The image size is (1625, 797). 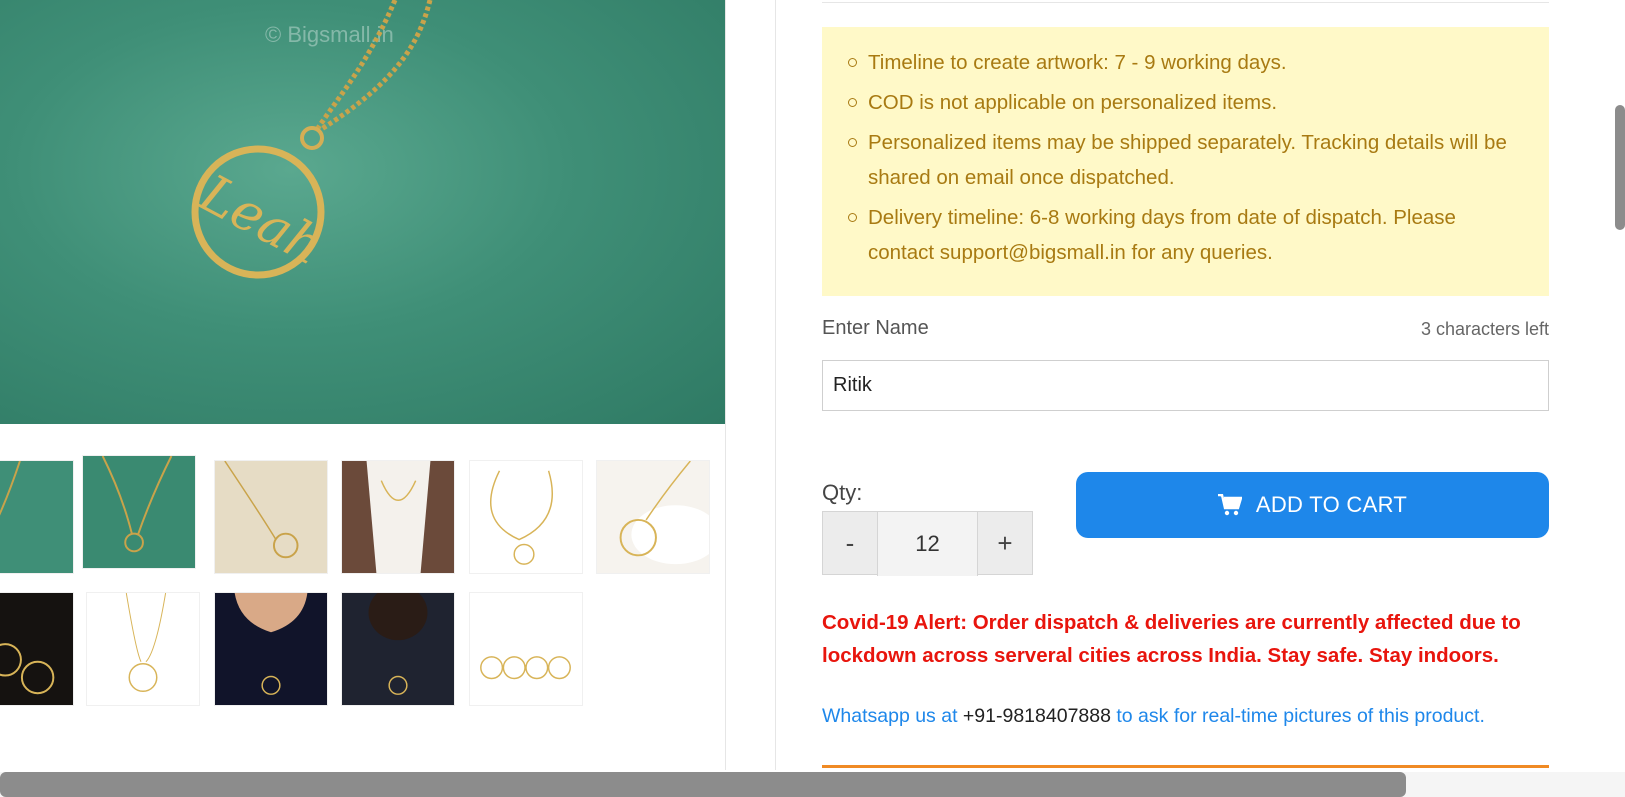 What do you see at coordinates (850, 543) in the screenshot?
I see `decrease-quantity-button: -` at bounding box center [850, 543].